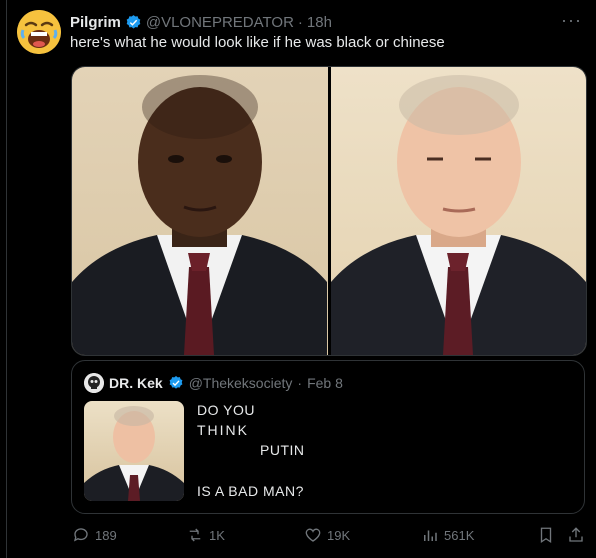 This screenshot has height=558, width=596. I want to click on share-icon, so click(576, 534).